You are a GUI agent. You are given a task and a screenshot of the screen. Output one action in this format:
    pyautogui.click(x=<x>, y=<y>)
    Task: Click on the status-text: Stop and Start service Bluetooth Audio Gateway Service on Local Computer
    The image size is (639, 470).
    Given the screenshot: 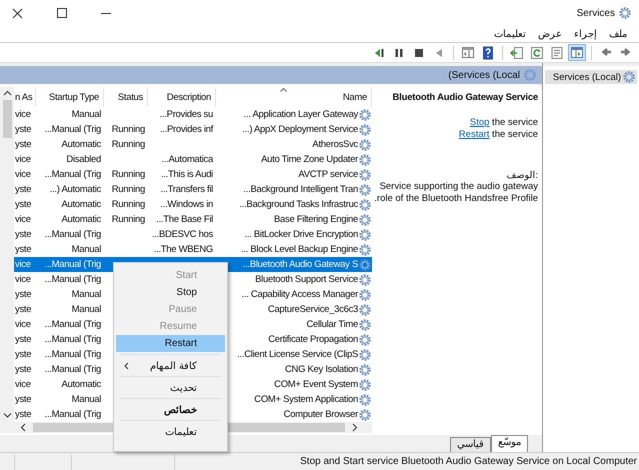 What is the action you would take?
    pyautogui.click(x=468, y=461)
    